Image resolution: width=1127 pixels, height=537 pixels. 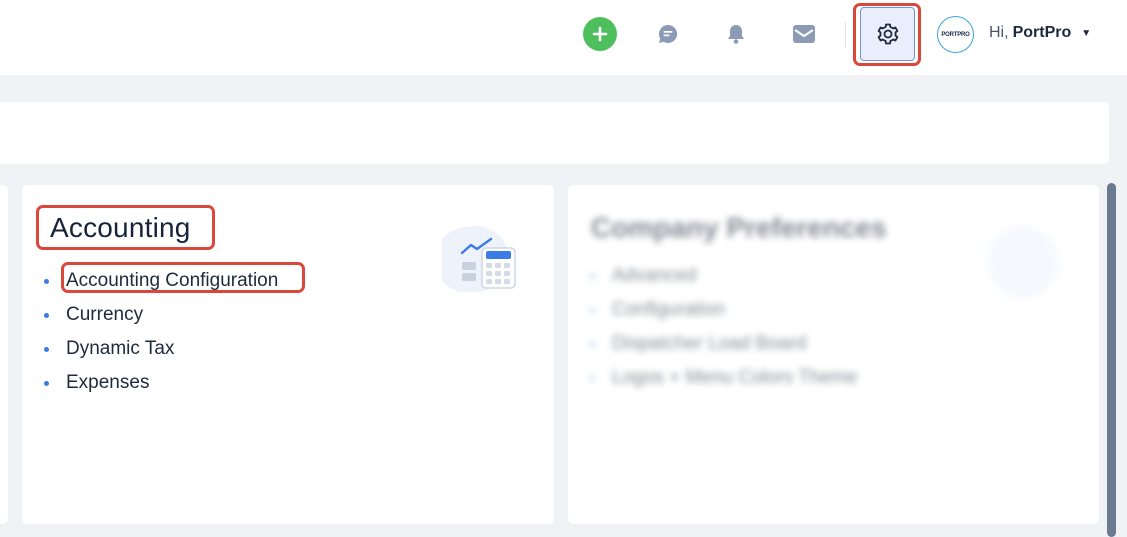 I want to click on mail-button, so click(x=804, y=34).